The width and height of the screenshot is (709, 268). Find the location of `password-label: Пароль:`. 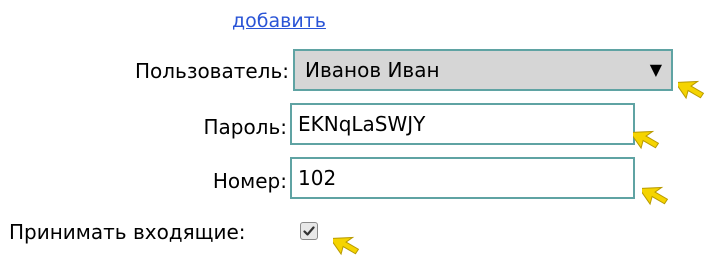

password-label: Пароль: is located at coordinates (245, 127).